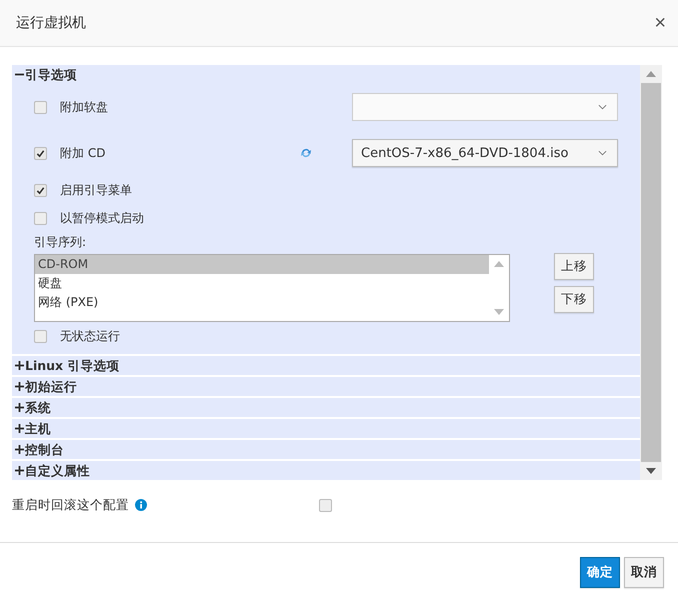 Image resolution: width=678 pixels, height=596 pixels. I want to click on cancel-button: 取消, so click(644, 572).